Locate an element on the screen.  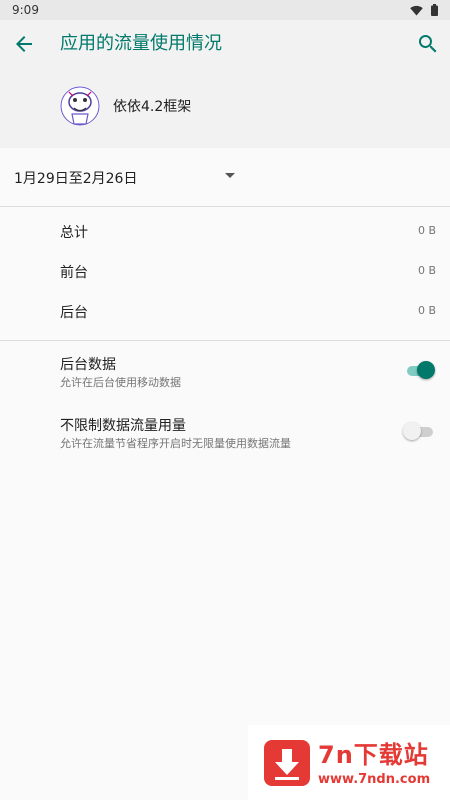
setting-title: 后台数据 is located at coordinates (88, 365).